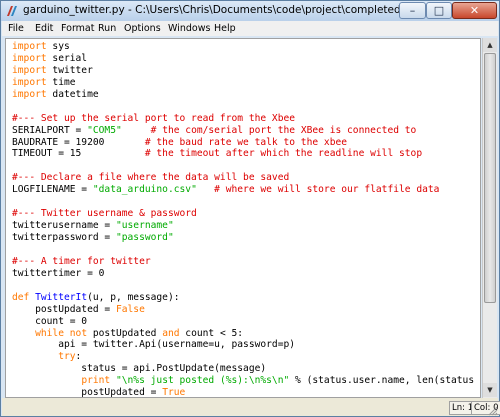  What do you see at coordinates (104, 130) in the screenshot?
I see `code-token: "COM5"` at bounding box center [104, 130].